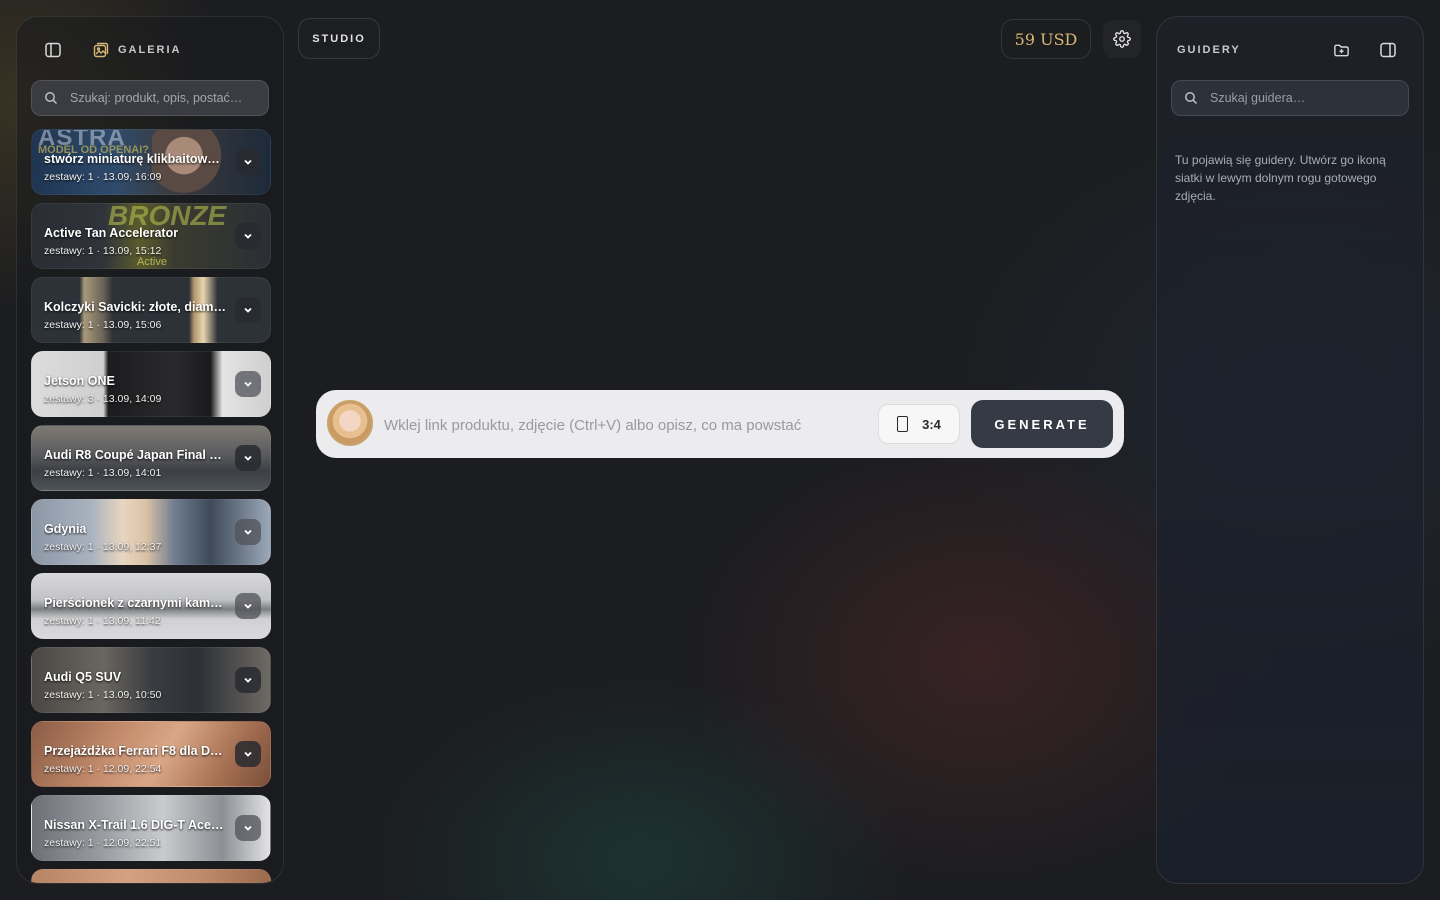 The image size is (1440, 900). What do you see at coordinates (1341, 50) in the screenshot?
I see `new-folder-icon` at bounding box center [1341, 50].